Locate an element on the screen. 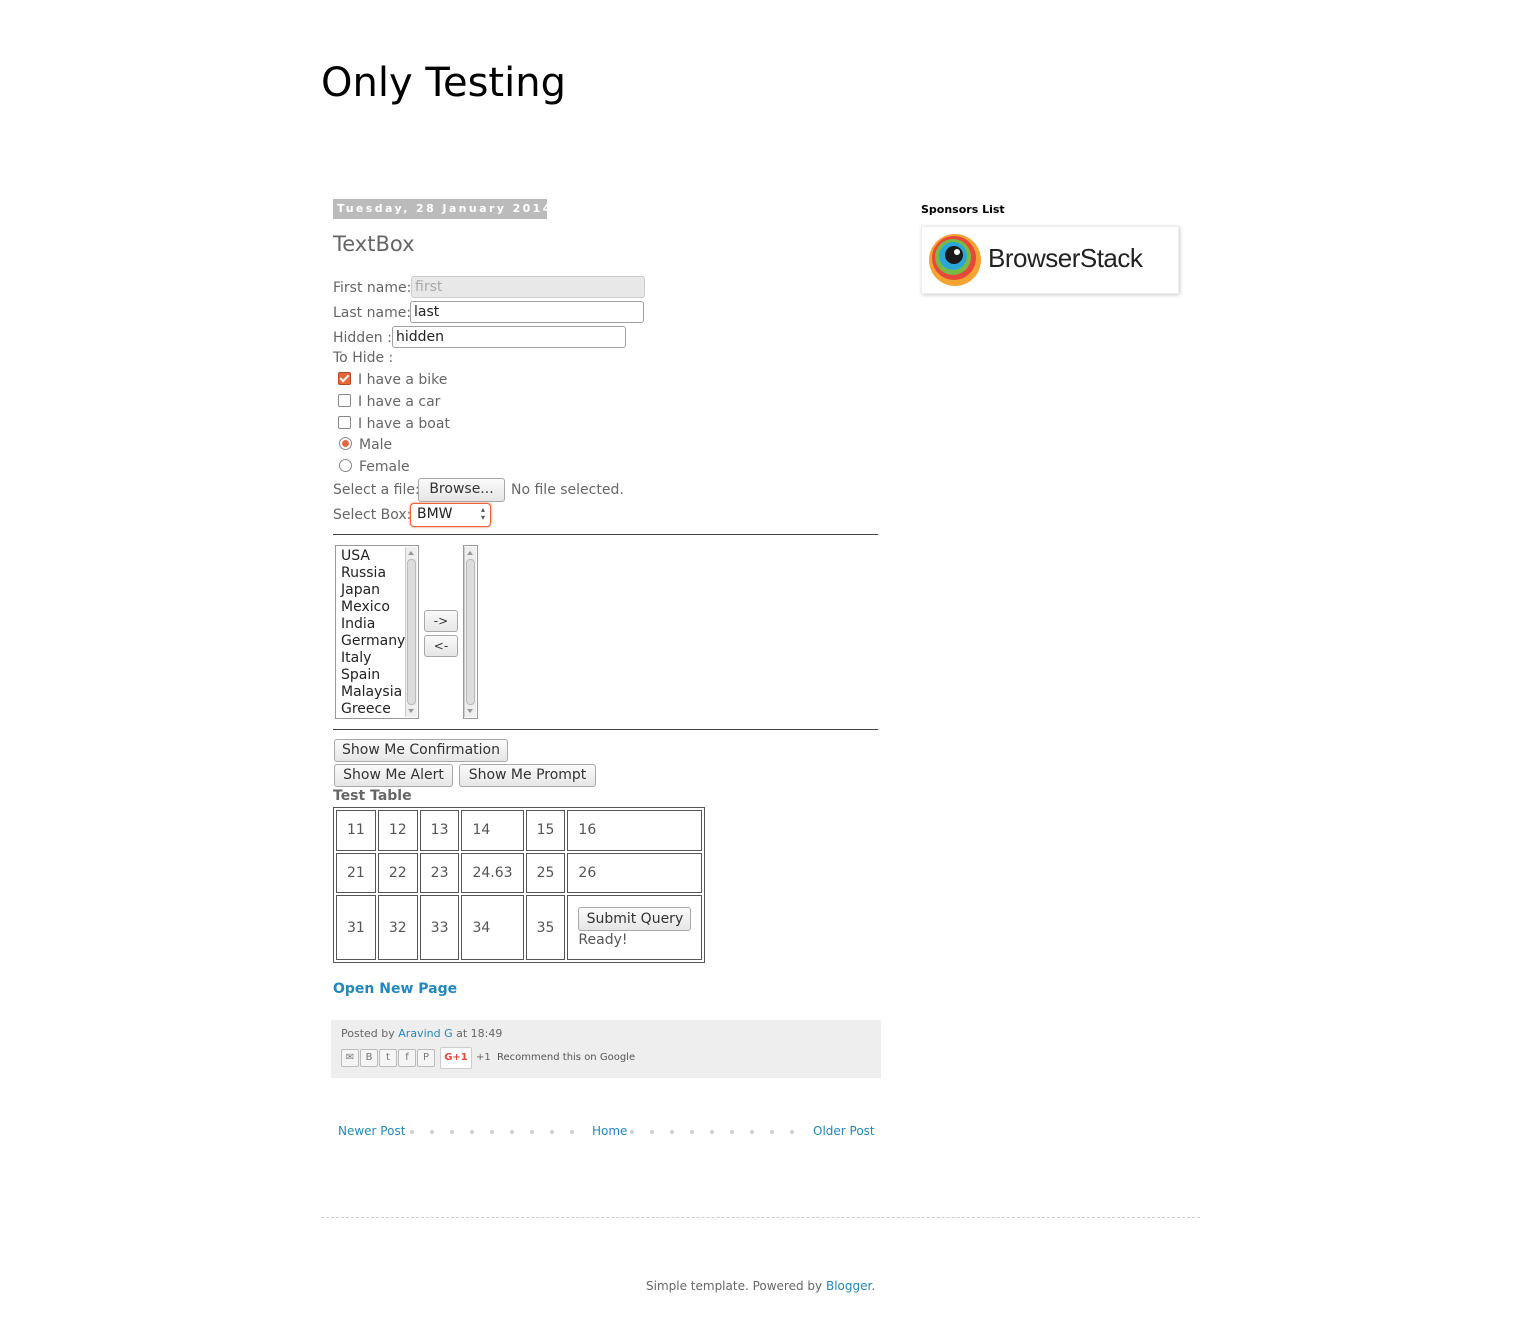  table-cell: 26 is located at coordinates (635, 873).